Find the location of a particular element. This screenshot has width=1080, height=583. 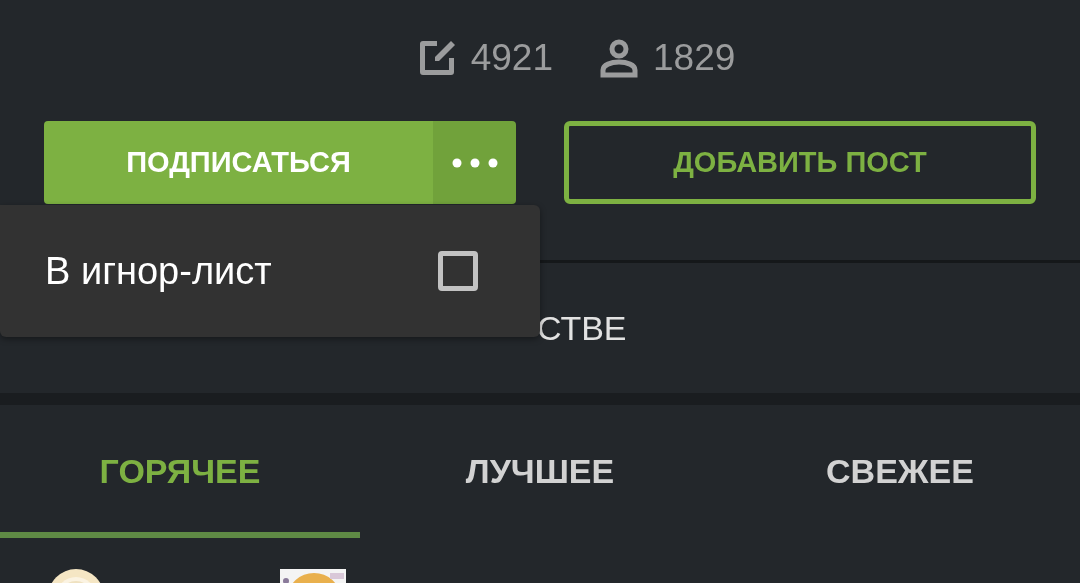

more-button is located at coordinates (474, 162).